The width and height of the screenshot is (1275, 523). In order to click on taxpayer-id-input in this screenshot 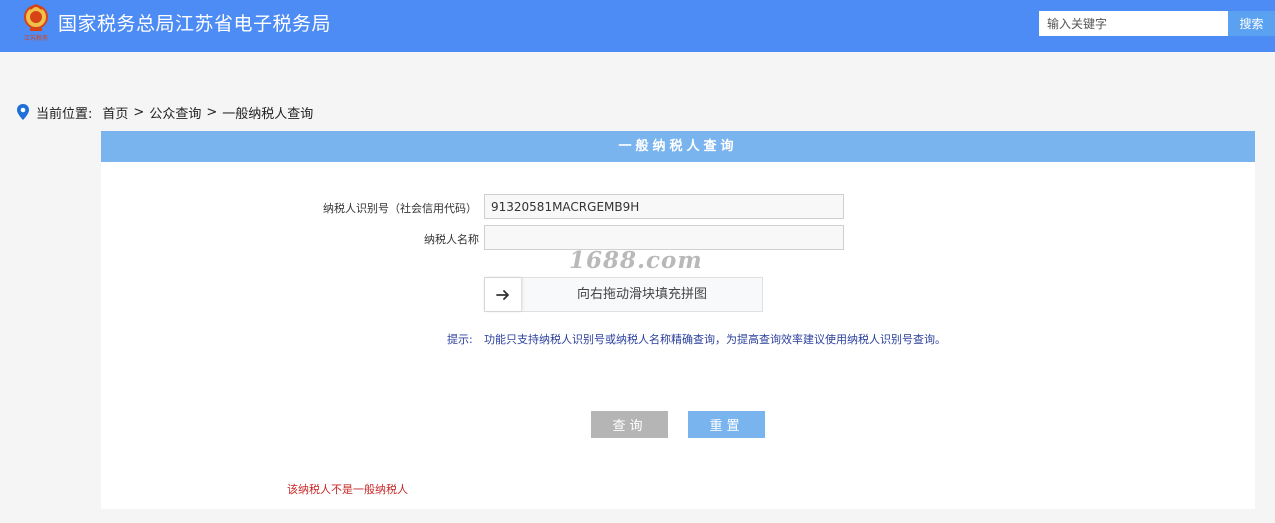, I will do `click(664, 206)`.